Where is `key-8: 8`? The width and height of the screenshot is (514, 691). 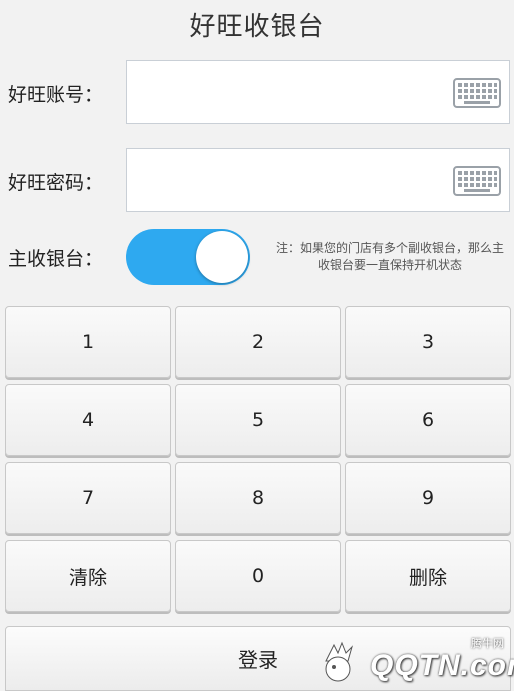 key-8: 8 is located at coordinates (258, 498).